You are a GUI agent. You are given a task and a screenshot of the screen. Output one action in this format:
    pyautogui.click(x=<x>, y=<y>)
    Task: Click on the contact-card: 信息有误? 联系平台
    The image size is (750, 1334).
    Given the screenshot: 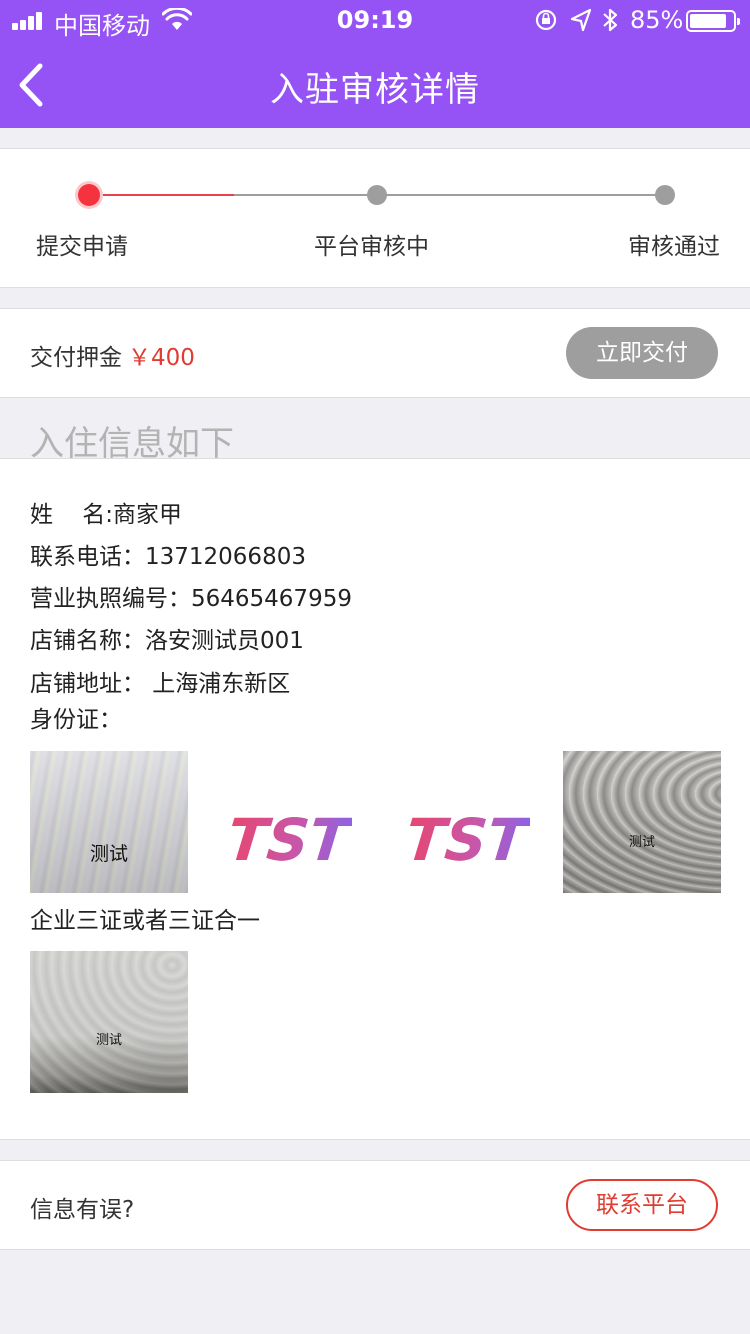 What is the action you would take?
    pyautogui.click(x=375, y=1205)
    